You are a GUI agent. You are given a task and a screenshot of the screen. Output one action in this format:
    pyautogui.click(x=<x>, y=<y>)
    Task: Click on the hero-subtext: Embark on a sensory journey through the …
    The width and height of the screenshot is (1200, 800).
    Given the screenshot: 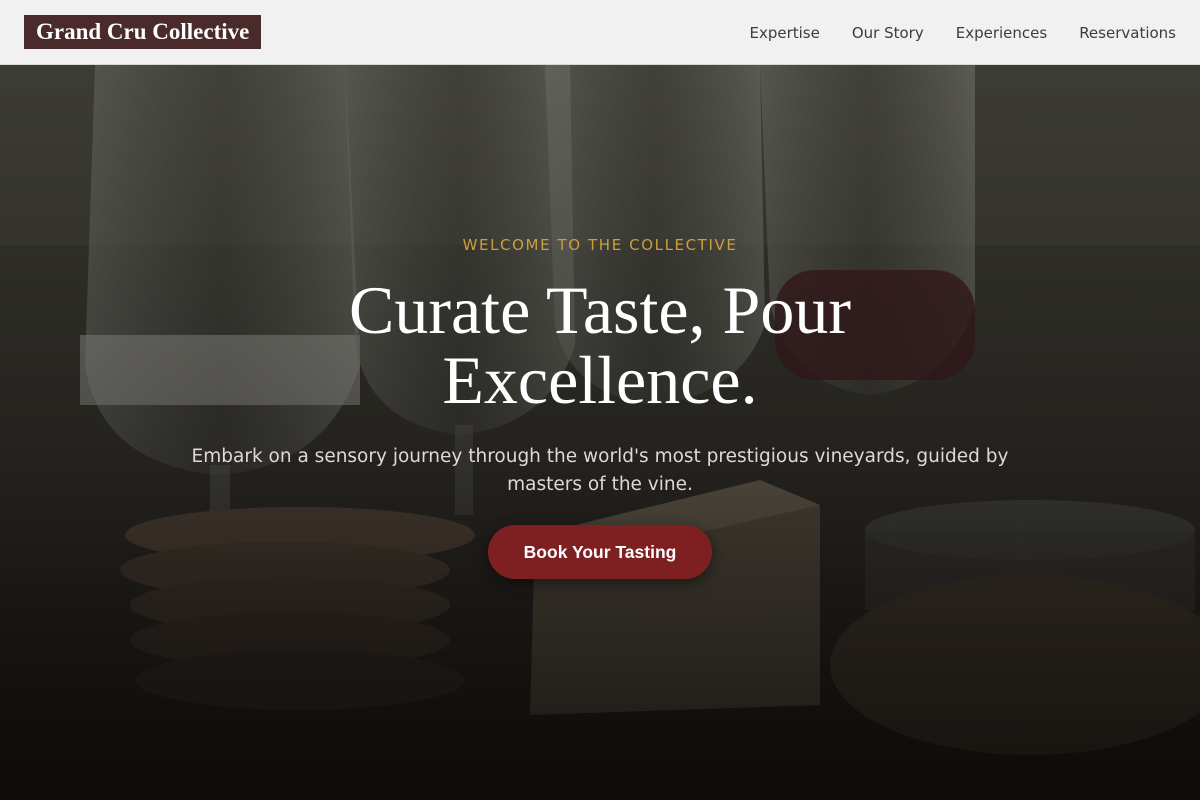 What is the action you would take?
    pyautogui.click(x=600, y=470)
    